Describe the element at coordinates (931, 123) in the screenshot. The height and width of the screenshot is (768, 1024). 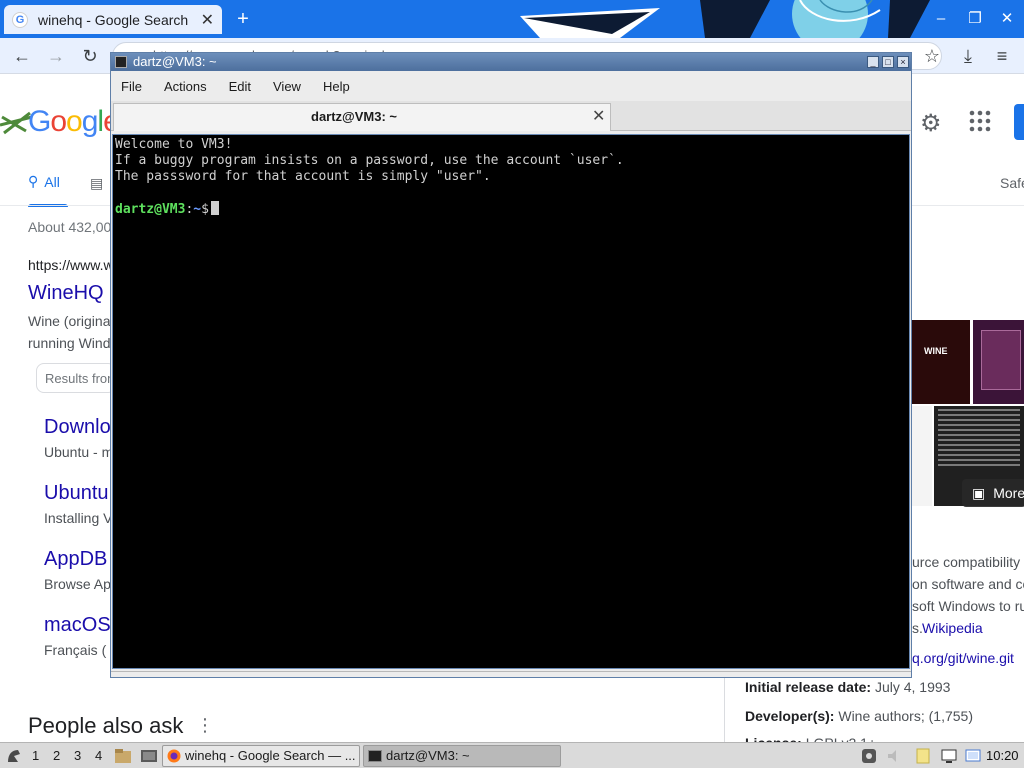
I see `settings-gear-icon: ⚙` at that location.